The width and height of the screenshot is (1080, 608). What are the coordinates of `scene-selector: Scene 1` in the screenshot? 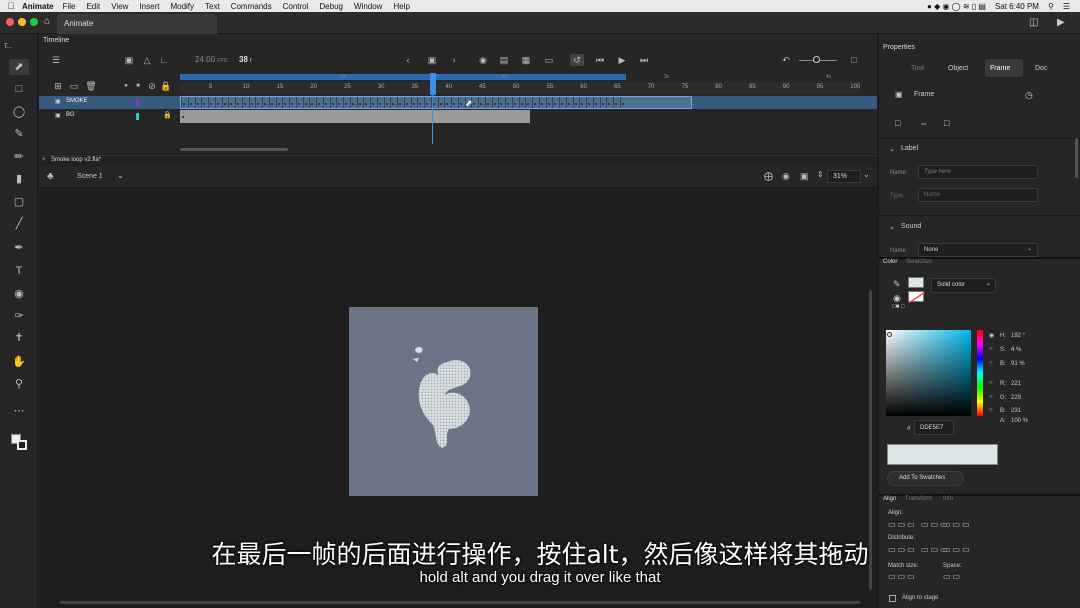 It's located at (90, 176).